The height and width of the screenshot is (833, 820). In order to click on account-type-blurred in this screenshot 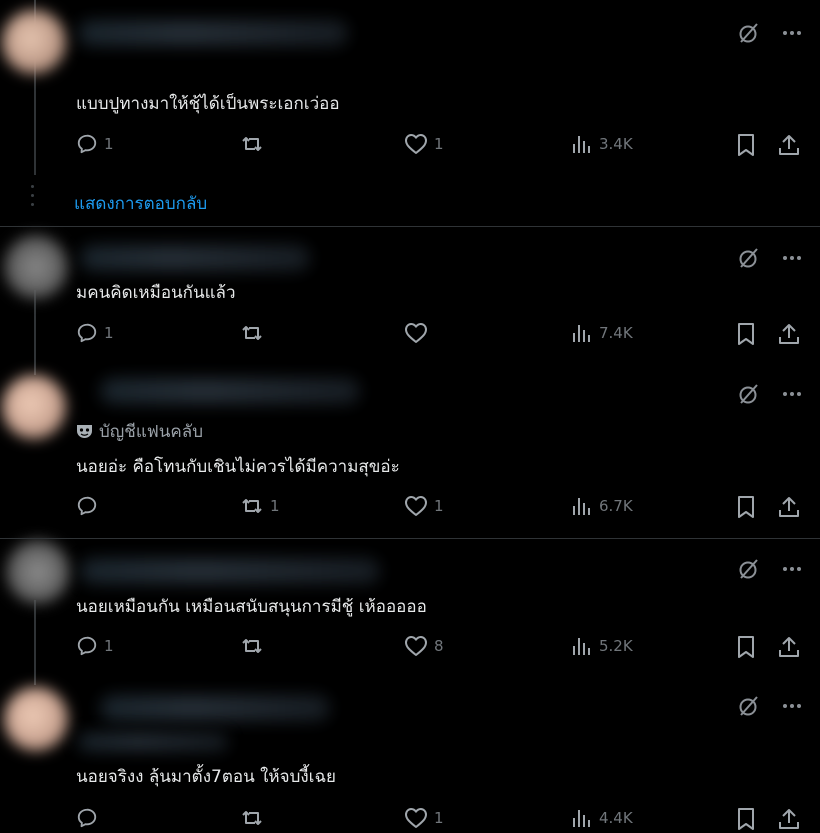, I will do `click(153, 742)`.